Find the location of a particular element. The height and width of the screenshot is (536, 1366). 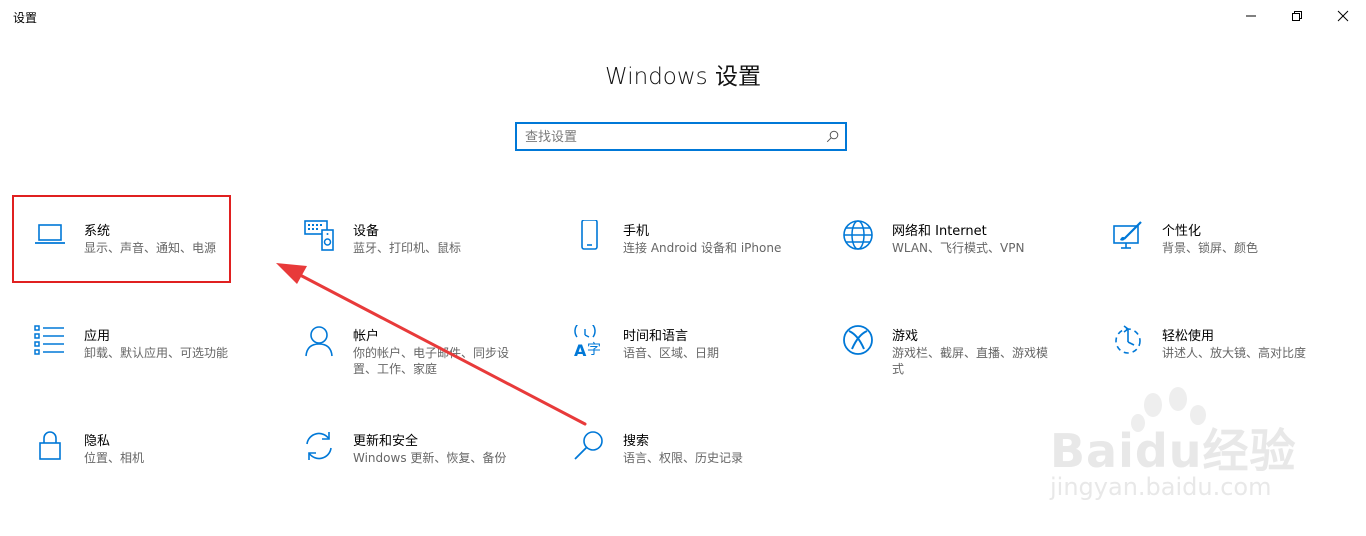

devices-icon is located at coordinates (319, 237).